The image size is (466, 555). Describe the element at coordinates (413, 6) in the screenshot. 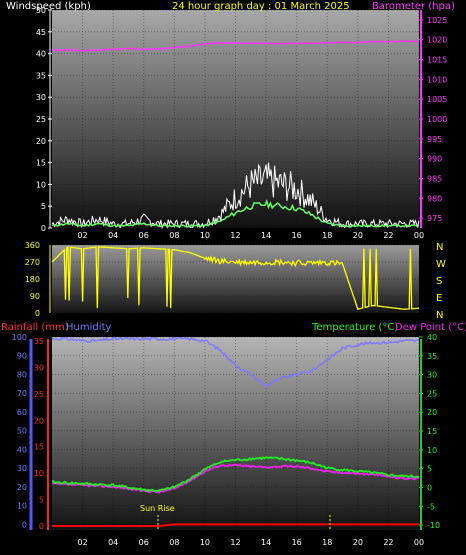

I see `baro-axis-title: Barometer (hpa)` at that location.